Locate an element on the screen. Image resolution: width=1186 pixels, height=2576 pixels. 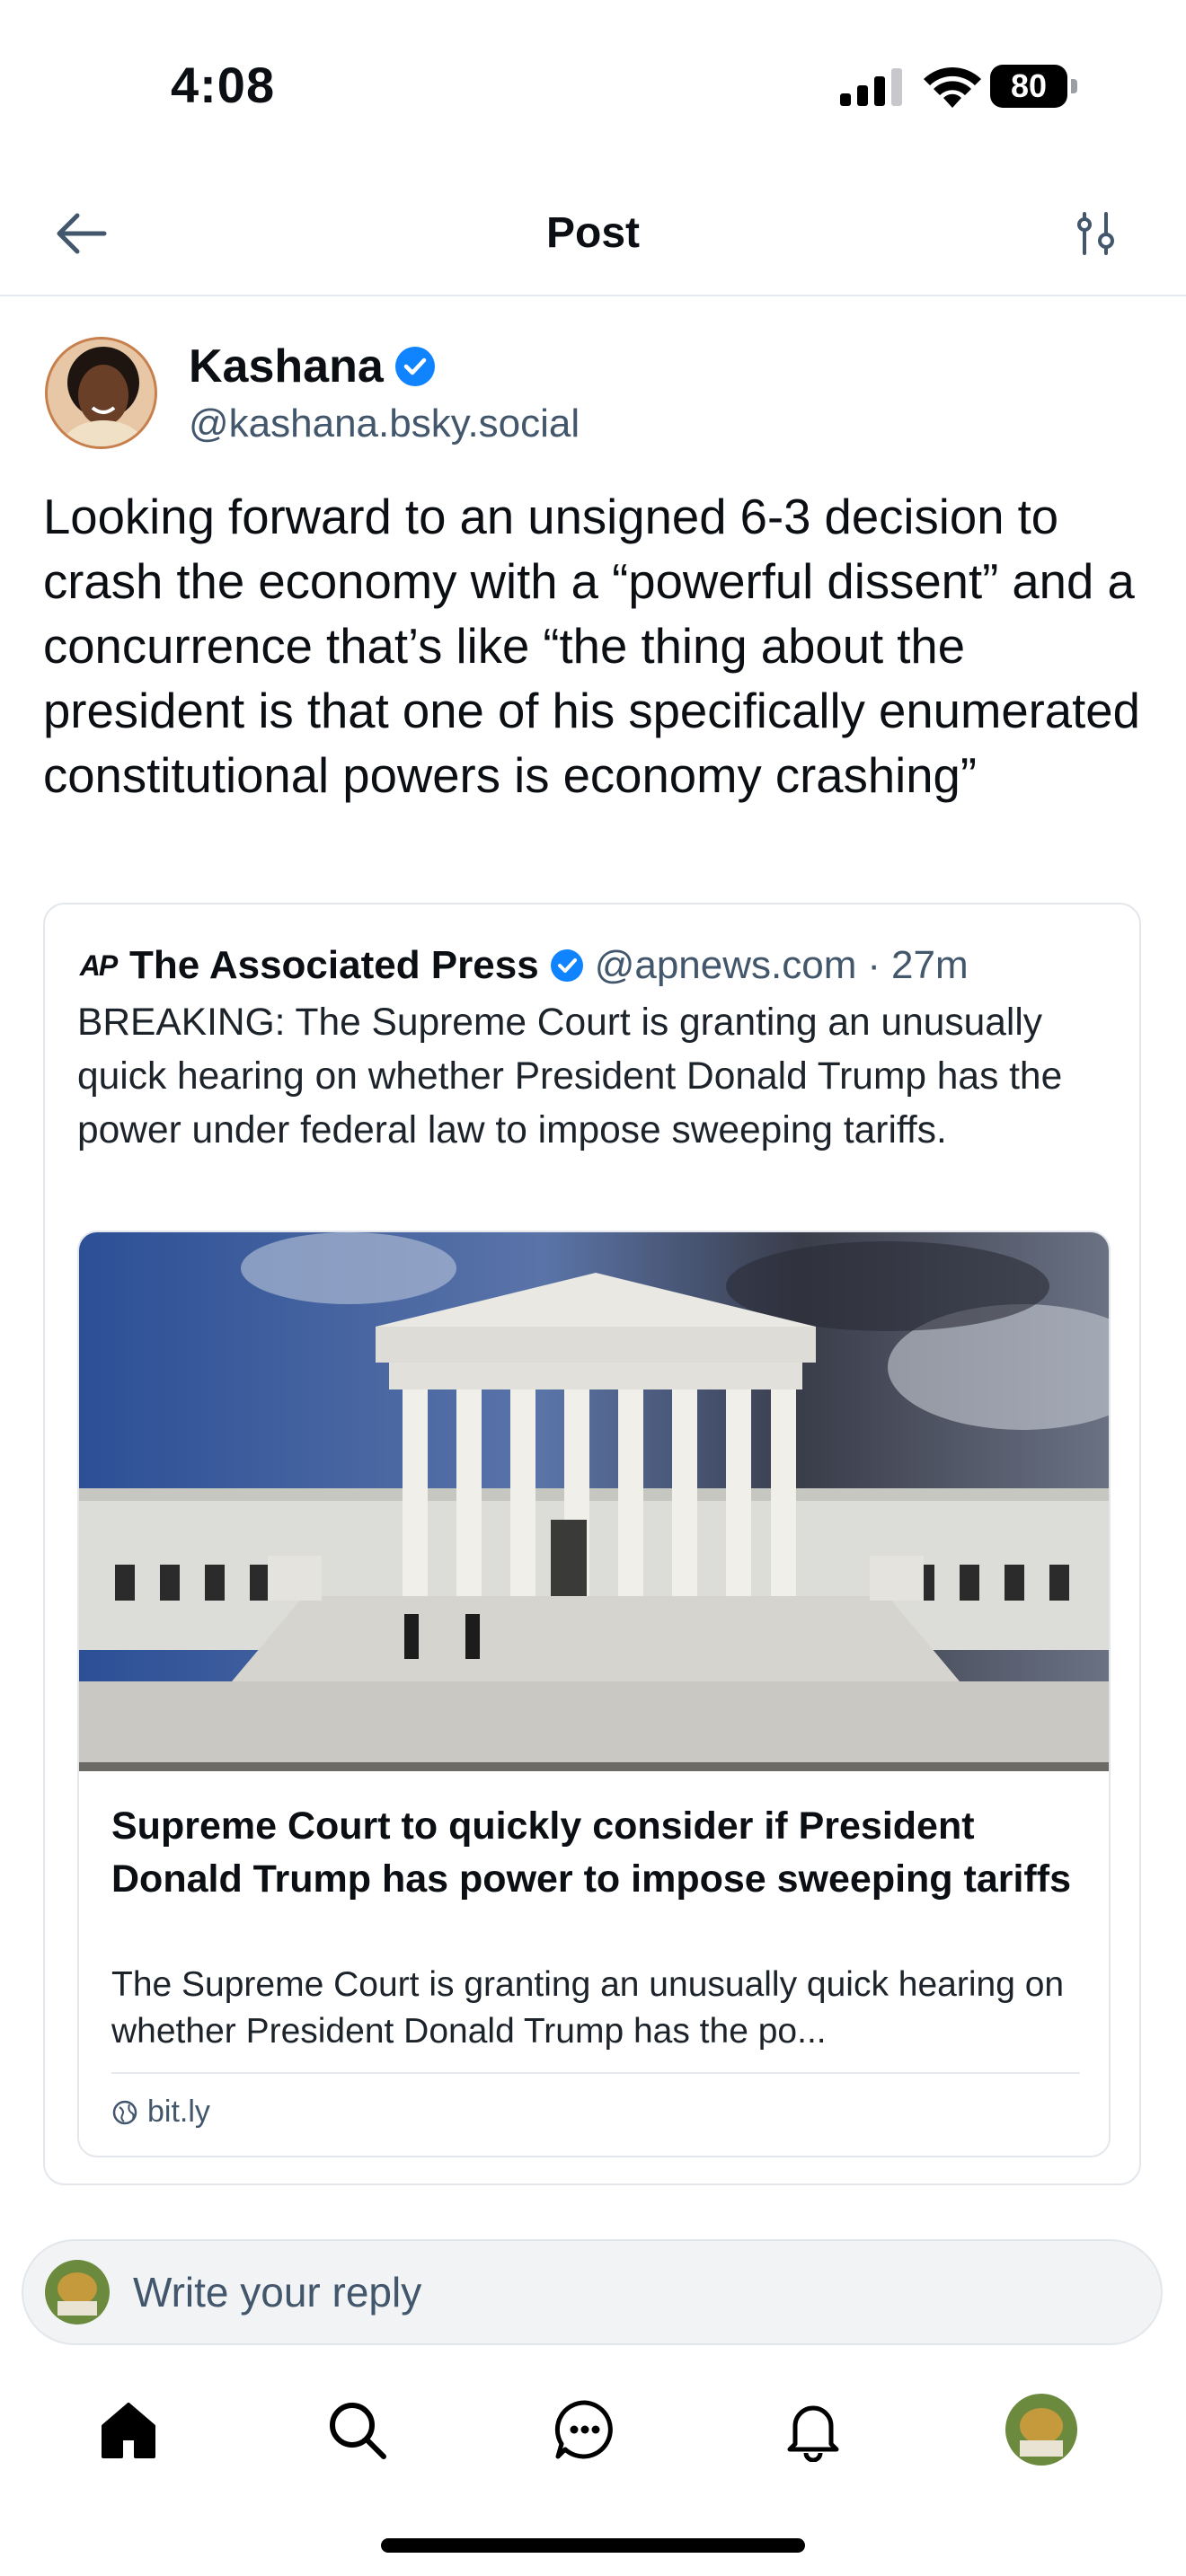
nav-chat is located at coordinates (584, 2429).